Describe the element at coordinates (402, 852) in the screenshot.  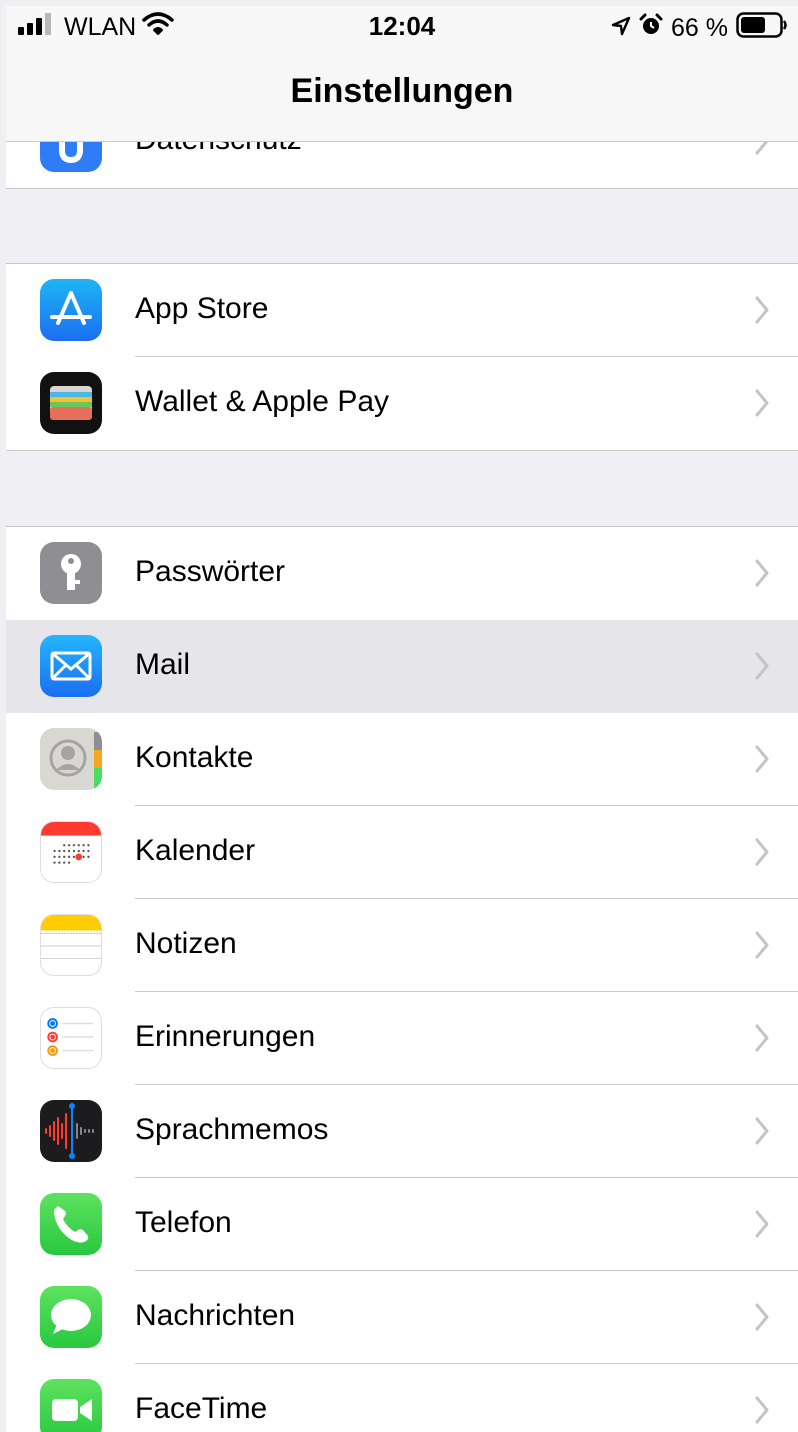
I see `settings-row-kalender: Kalender` at that location.